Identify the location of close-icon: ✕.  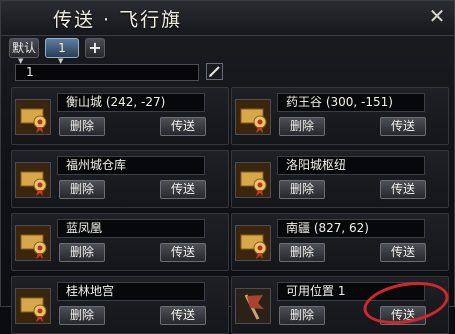
(437, 16).